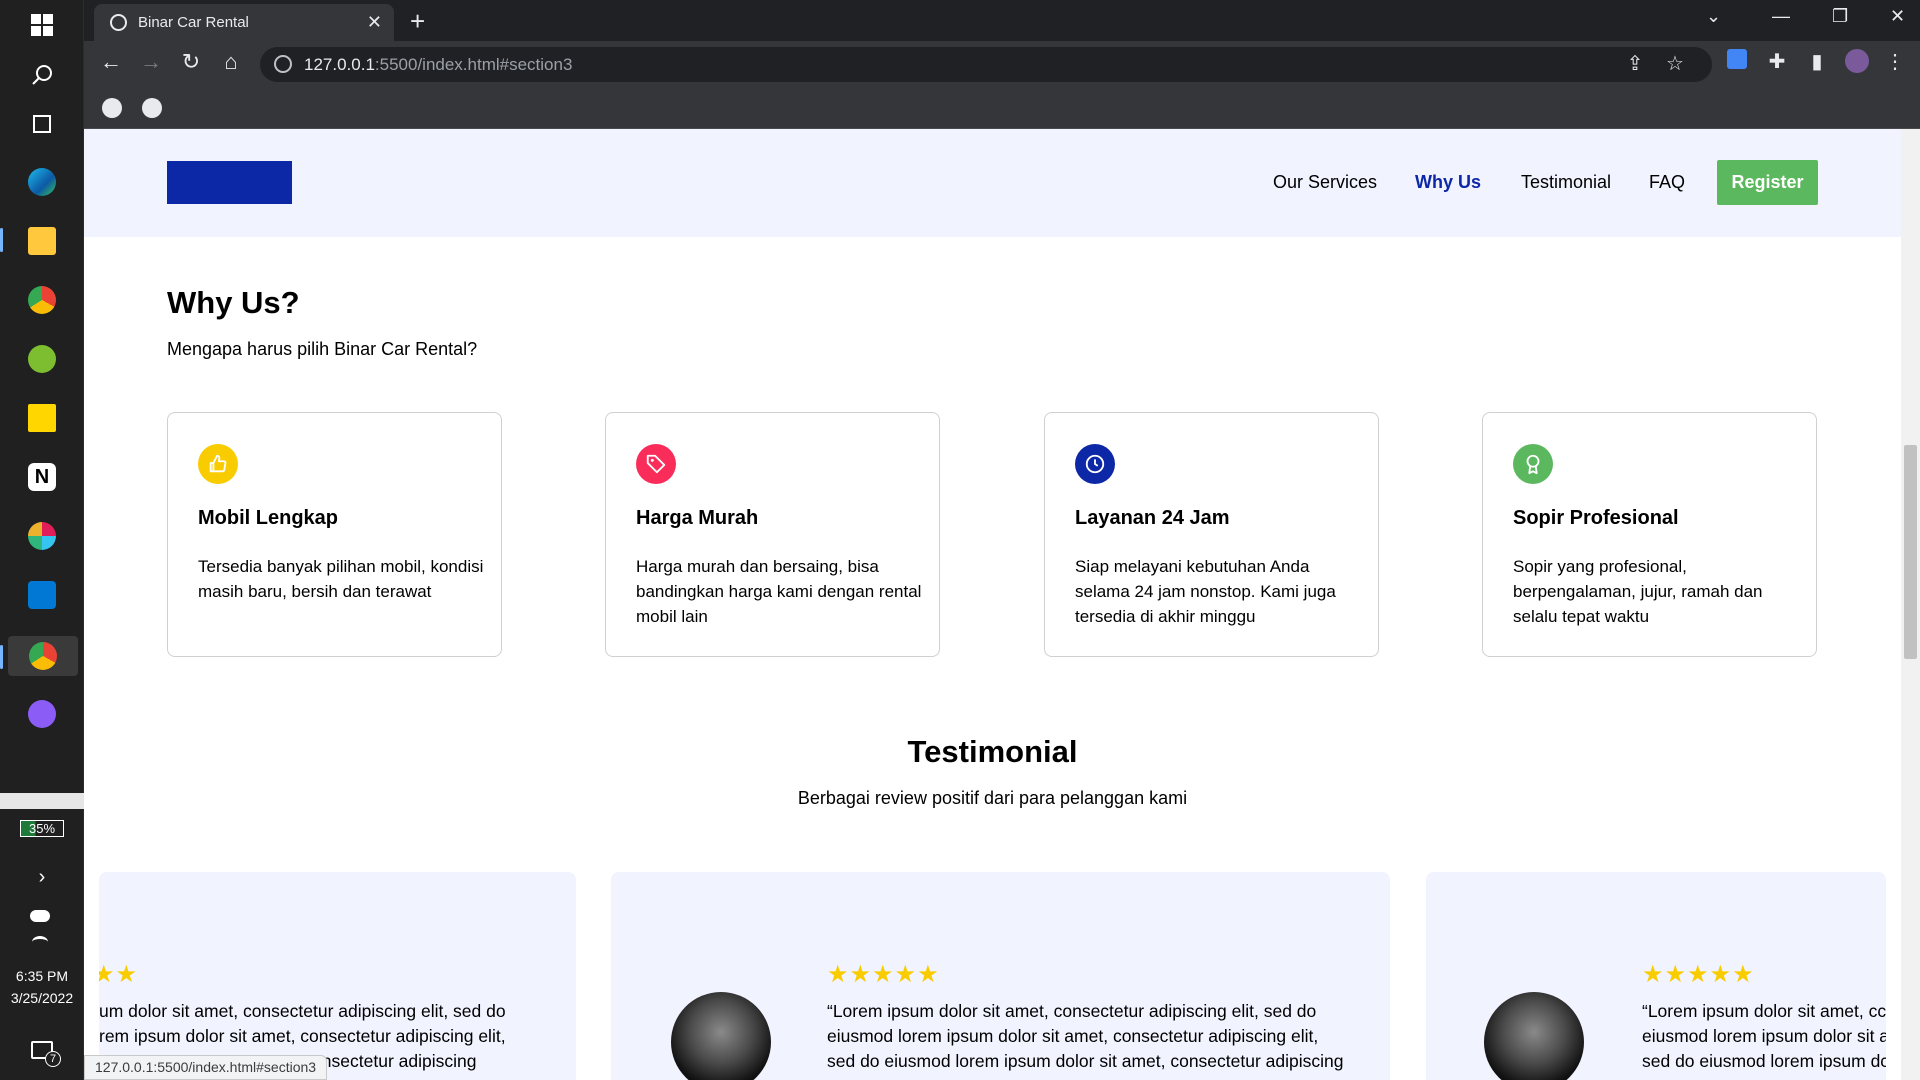 This screenshot has height=1080, width=1920. I want to click on browser-tab: Binar Car Rental ✕, so click(244, 22).